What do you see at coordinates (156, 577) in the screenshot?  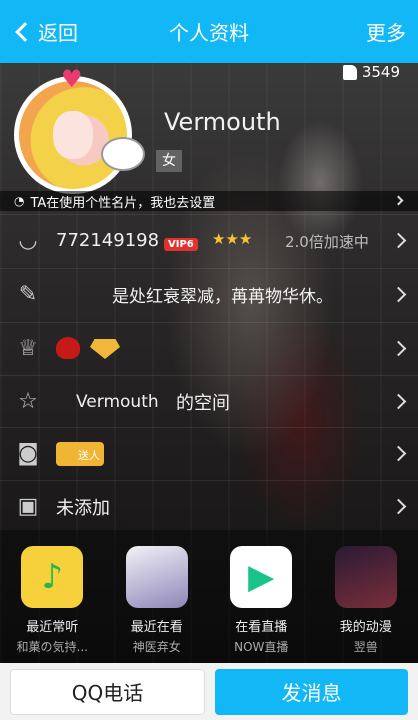 I see `book-cover-icon` at bounding box center [156, 577].